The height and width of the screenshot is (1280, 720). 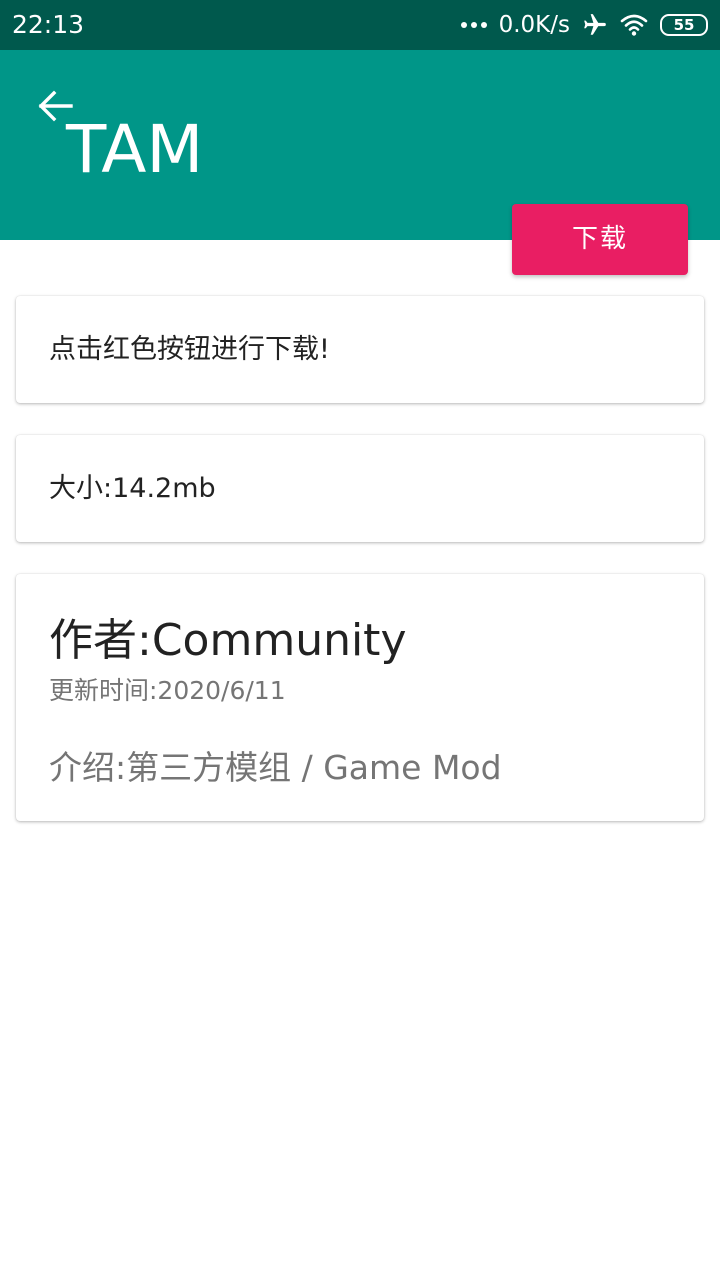 I want to click on status-icons: 0.0K/s 55, so click(x=584, y=25).